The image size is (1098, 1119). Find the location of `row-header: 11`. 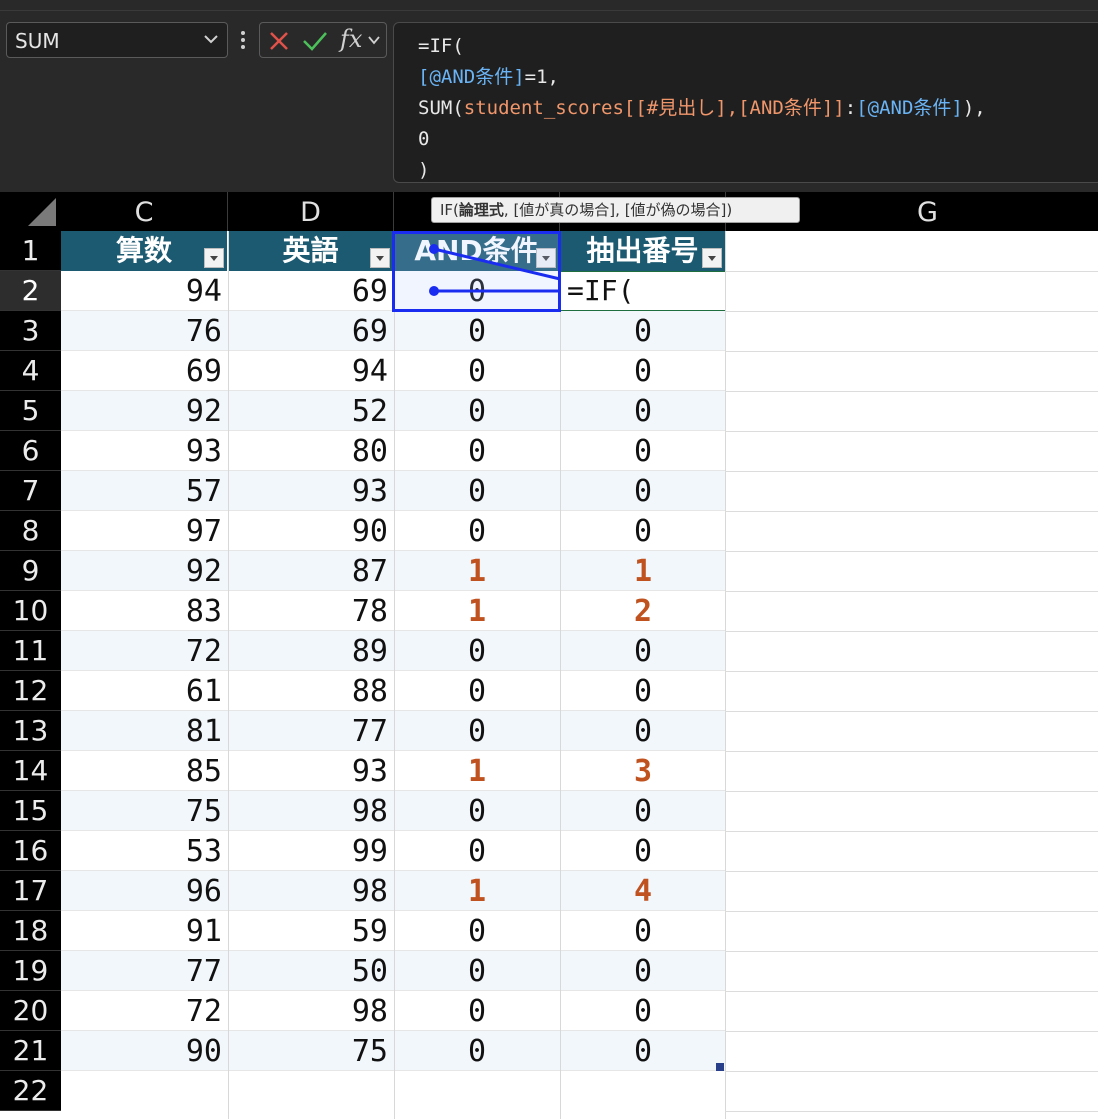

row-header: 11 is located at coordinates (30, 651).